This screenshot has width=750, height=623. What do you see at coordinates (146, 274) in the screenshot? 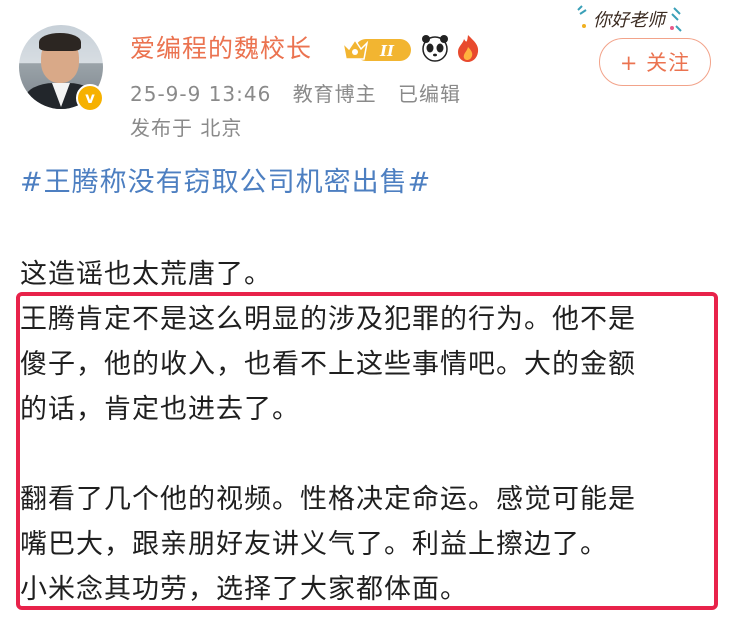
I see `post-line: 这造谣也太荒唐了。` at bounding box center [146, 274].